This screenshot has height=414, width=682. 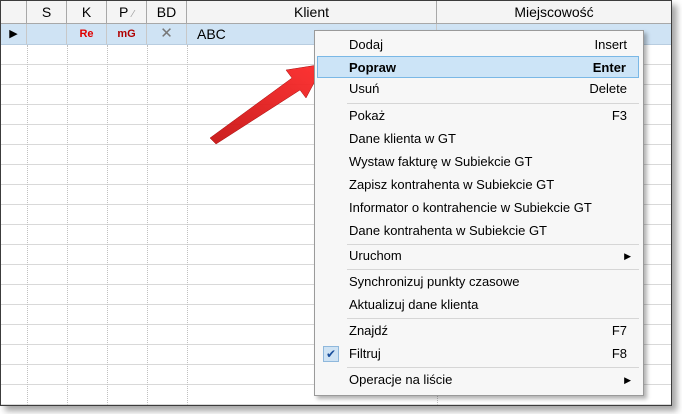 I want to click on menu-item-dodaj-label: Dodaj, so click(x=366, y=44).